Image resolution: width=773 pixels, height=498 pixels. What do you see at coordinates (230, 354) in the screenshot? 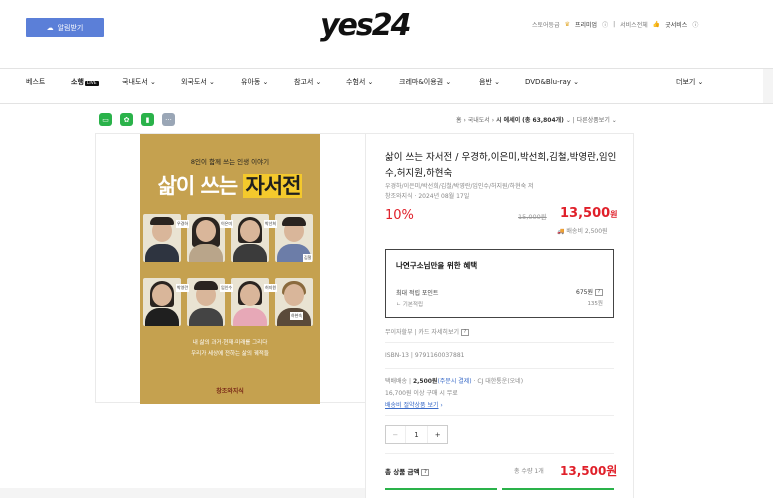
I see `cover-line2: 우리가 세상에 전하는 삶의 궤적들` at bounding box center [230, 354].